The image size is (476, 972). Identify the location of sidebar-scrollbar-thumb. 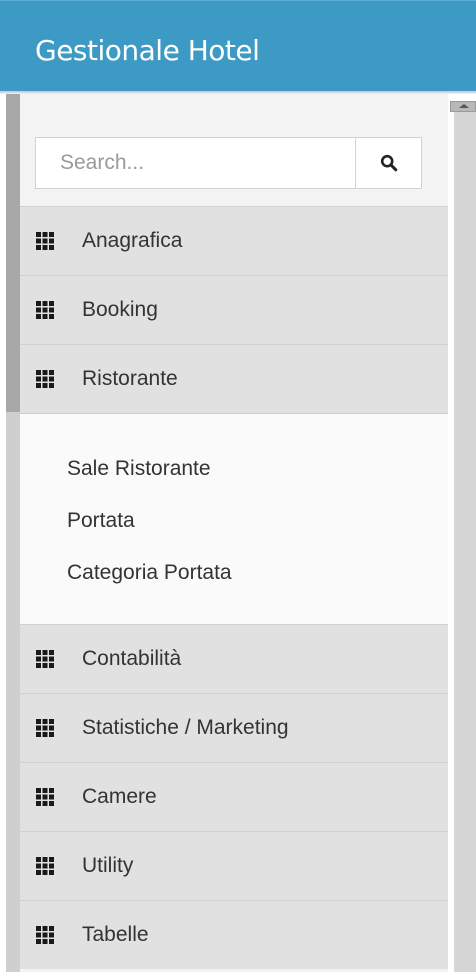
(13, 253).